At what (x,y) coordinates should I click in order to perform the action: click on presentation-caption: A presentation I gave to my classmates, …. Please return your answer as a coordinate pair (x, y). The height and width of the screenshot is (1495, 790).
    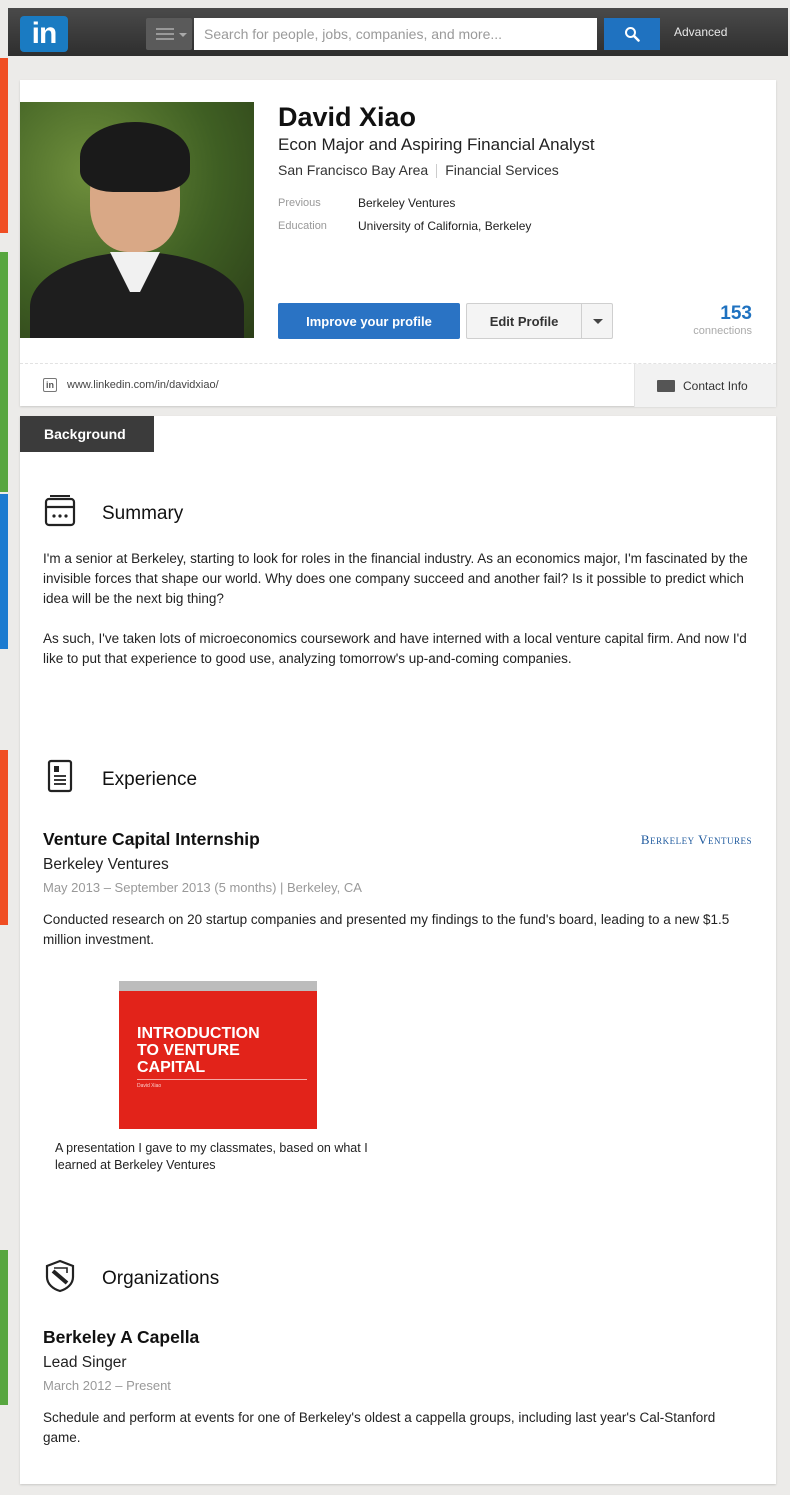
    Looking at the image, I should click on (211, 1156).